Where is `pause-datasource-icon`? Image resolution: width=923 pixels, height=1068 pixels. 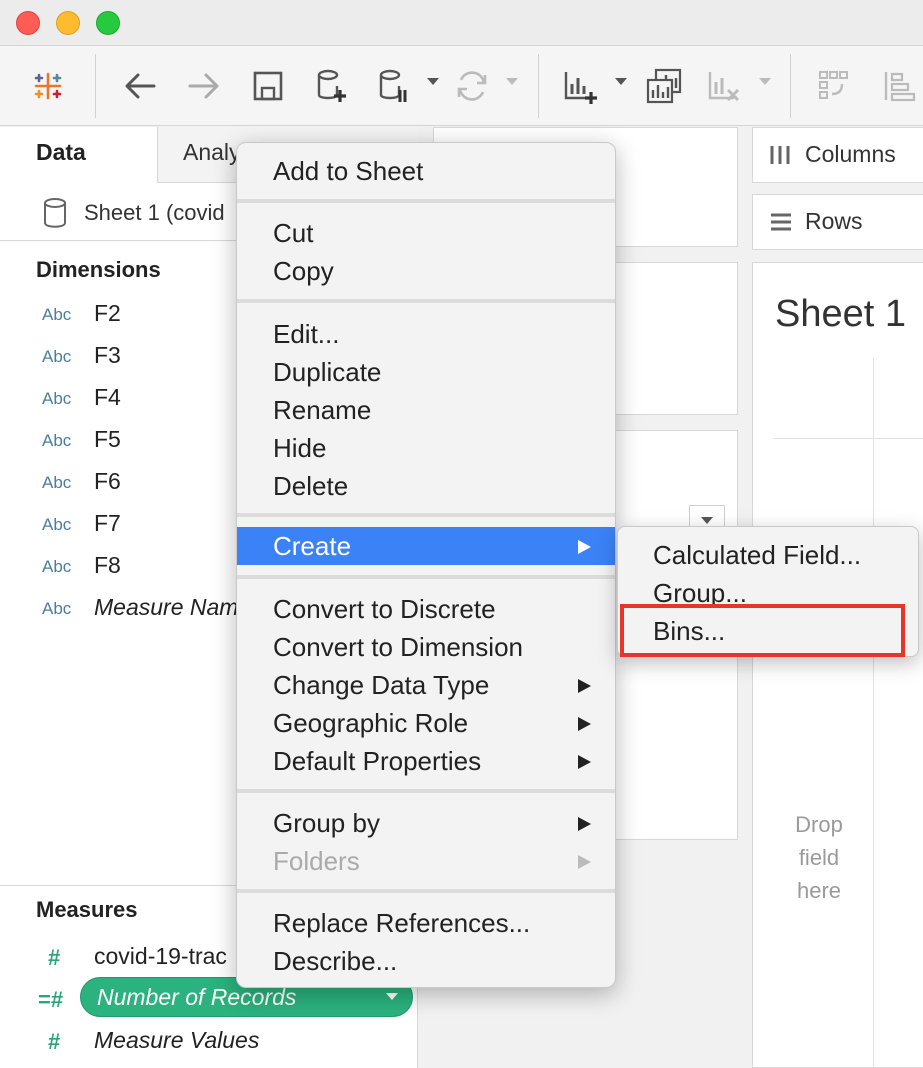 pause-datasource-icon is located at coordinates (392, 86).